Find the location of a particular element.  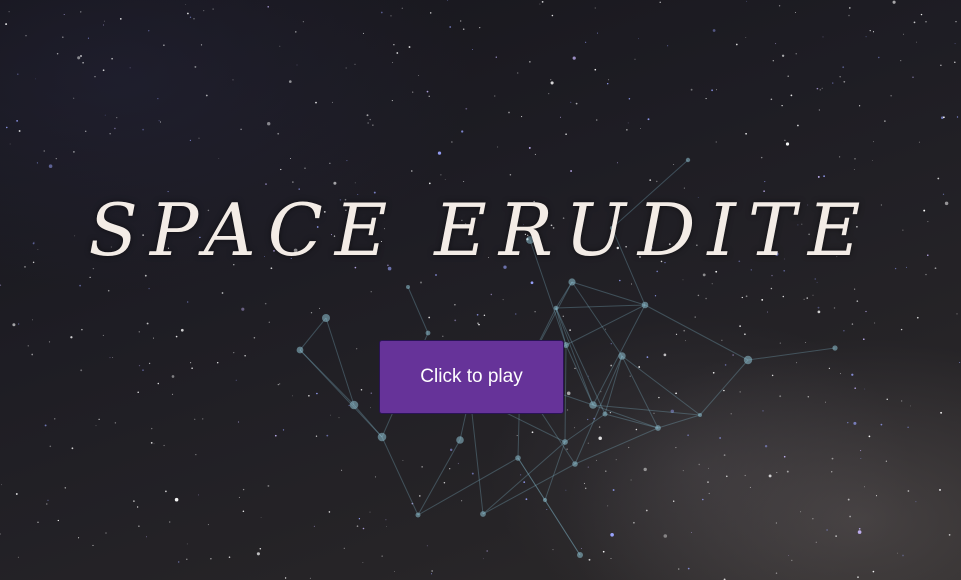

play-button: Click to play is located at coordinates (471, 377).